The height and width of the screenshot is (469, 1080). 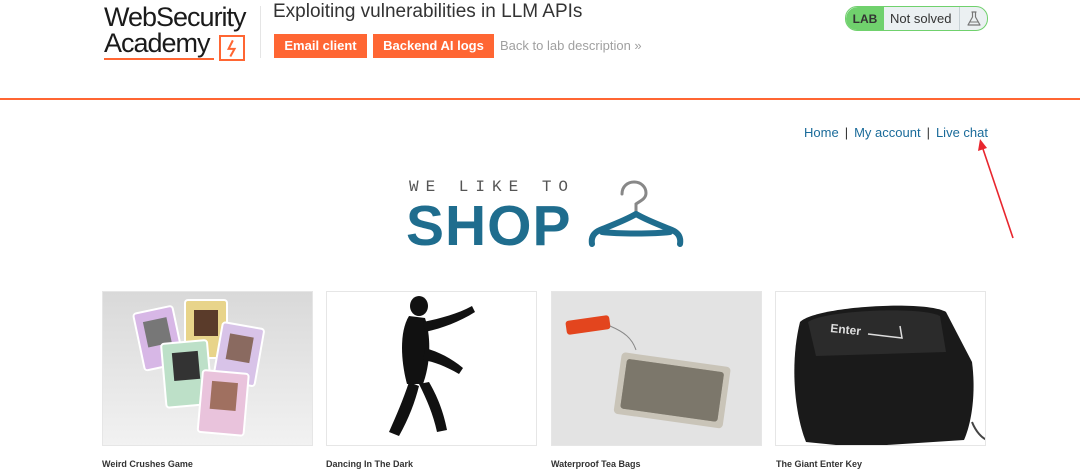 What do you see at coordinates (819, 464) in the screenshot?
I see `product-name: The Giant Enter Key` at bounding box center [819, 464].